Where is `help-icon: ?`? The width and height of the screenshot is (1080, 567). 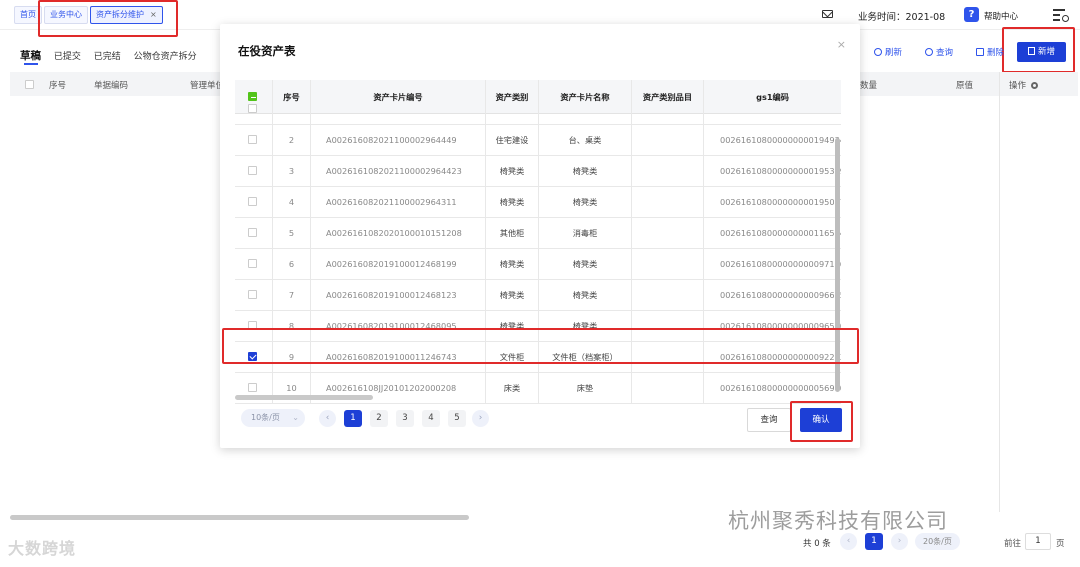 help-icon: ? is located at coordinates (971, 14).